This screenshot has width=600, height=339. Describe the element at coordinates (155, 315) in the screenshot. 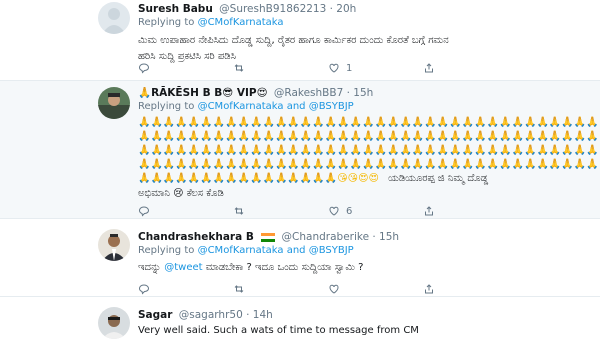

I see `author-name: Sagar` at that location.